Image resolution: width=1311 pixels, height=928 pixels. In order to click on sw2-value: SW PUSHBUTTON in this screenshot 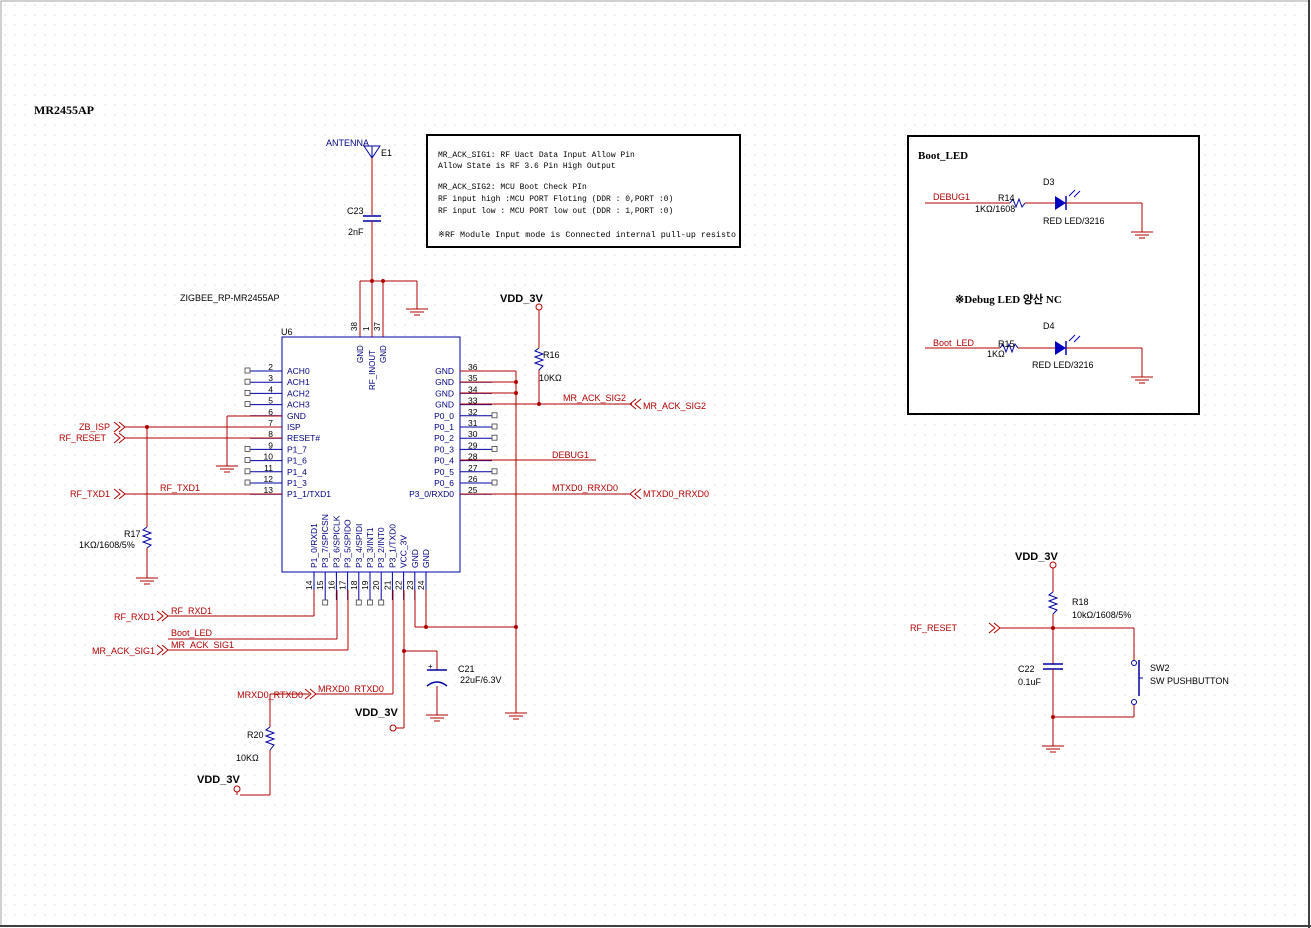, I will do `click(1189, 681)`.